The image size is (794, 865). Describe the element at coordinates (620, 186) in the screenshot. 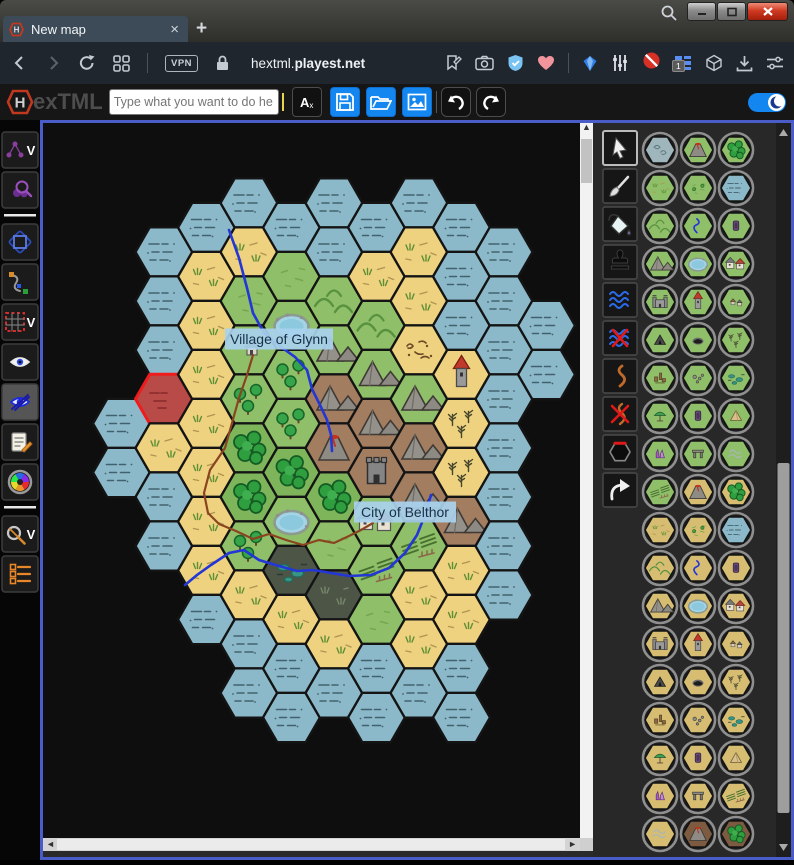

I see `palette-brush-tool` at that location.